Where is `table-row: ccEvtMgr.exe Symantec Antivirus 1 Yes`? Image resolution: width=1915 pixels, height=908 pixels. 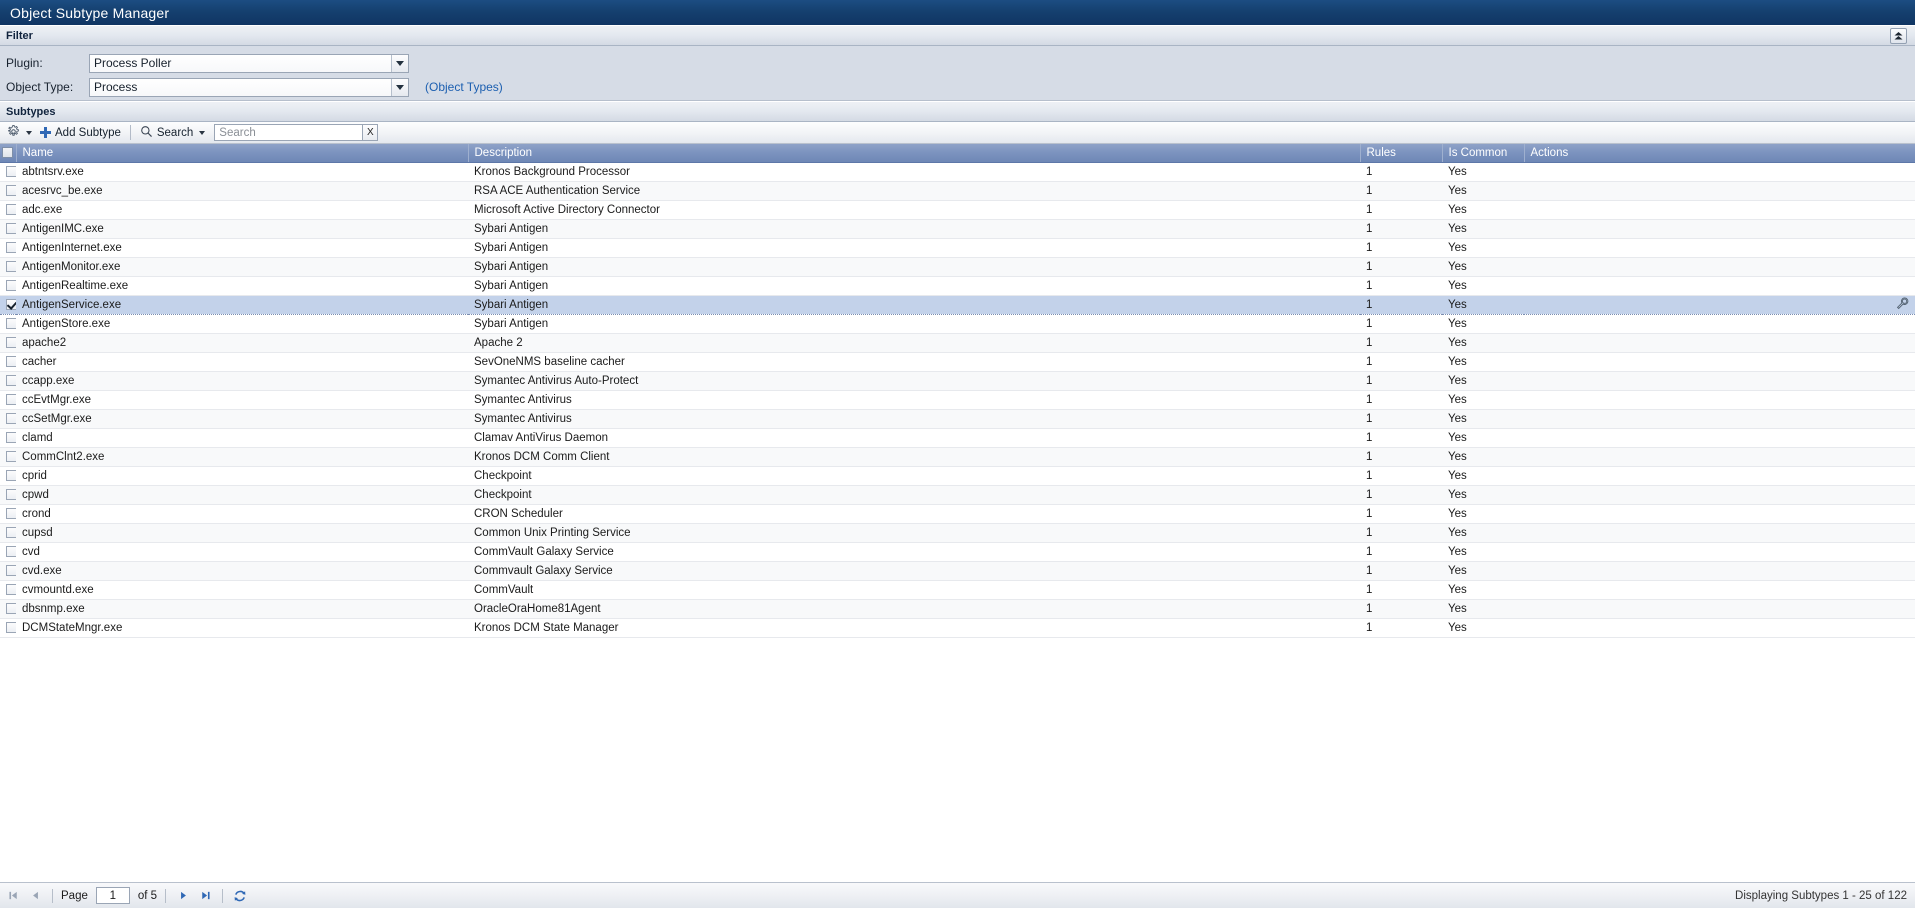 table-row: ccEvtMgr.exe Symantec Antivirus 1 Yes is located at coordinates (957, 400).